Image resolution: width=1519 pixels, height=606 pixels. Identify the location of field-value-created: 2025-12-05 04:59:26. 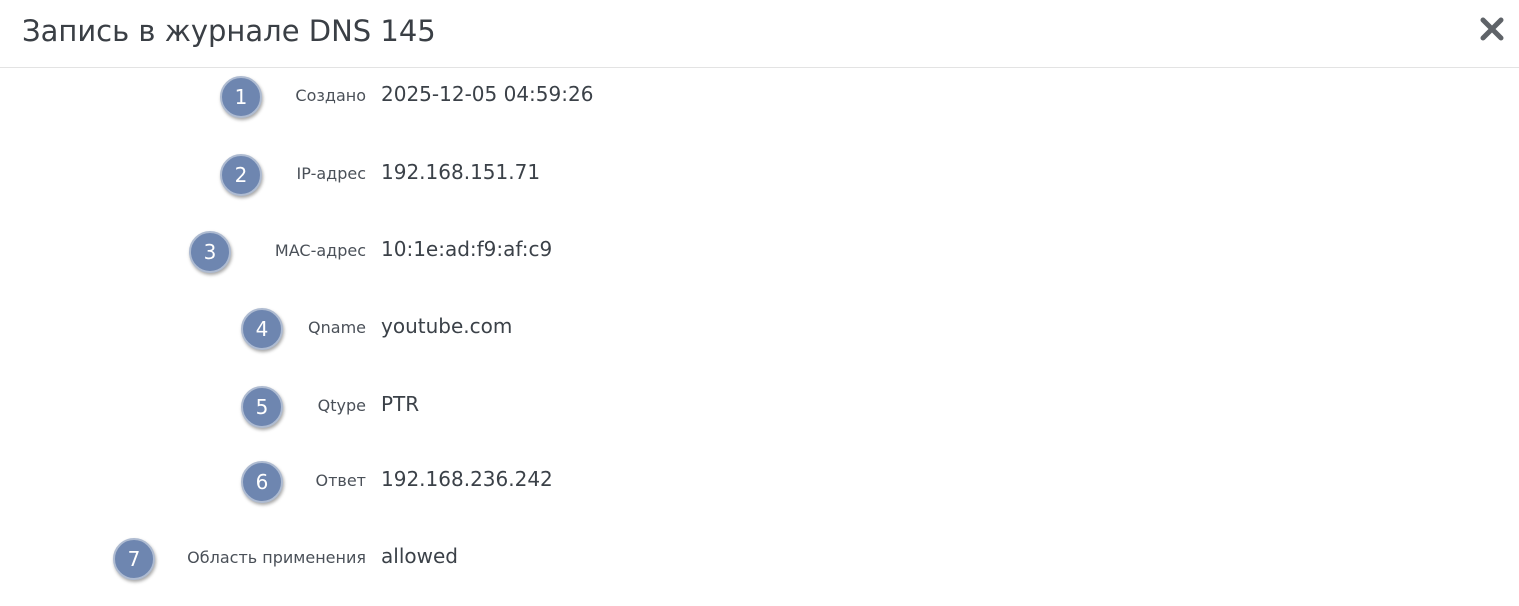
(487, 94).